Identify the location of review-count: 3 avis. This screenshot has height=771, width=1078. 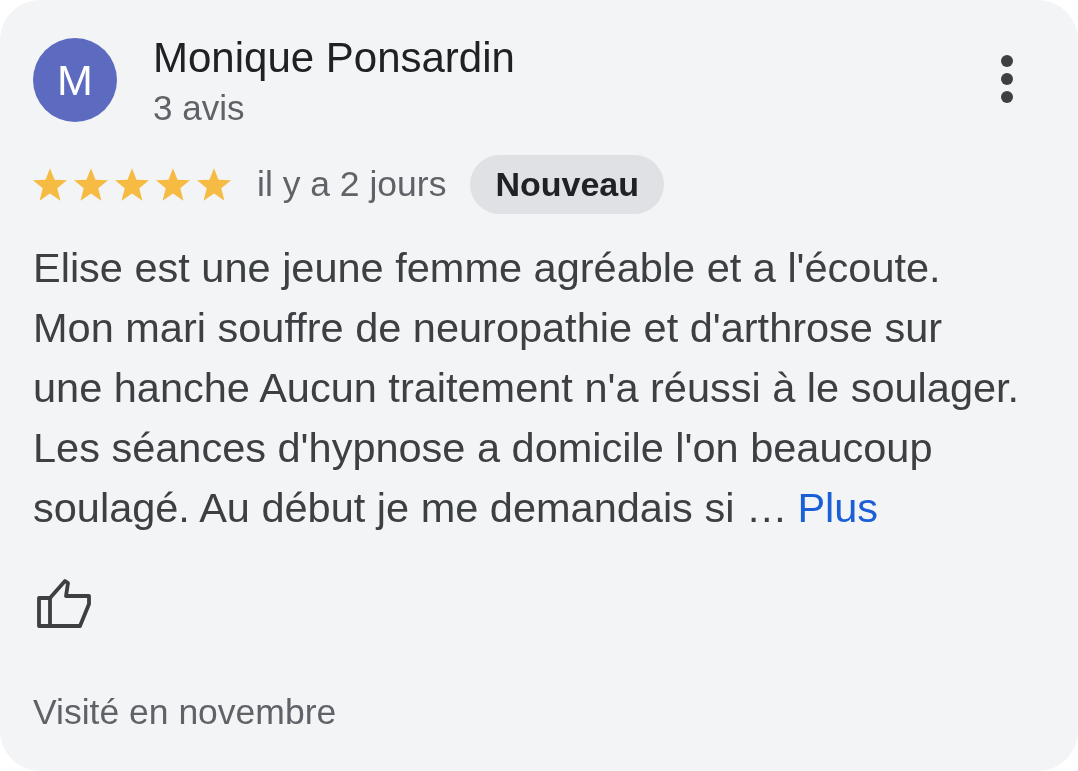
(199, 108).